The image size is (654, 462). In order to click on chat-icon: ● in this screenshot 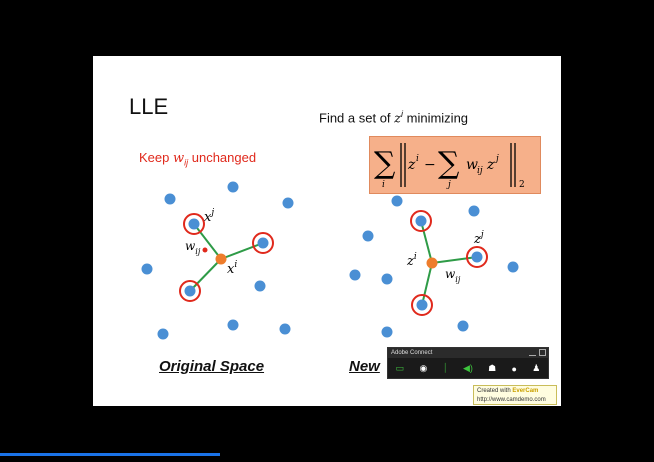, I will do `click(514, 369)`.